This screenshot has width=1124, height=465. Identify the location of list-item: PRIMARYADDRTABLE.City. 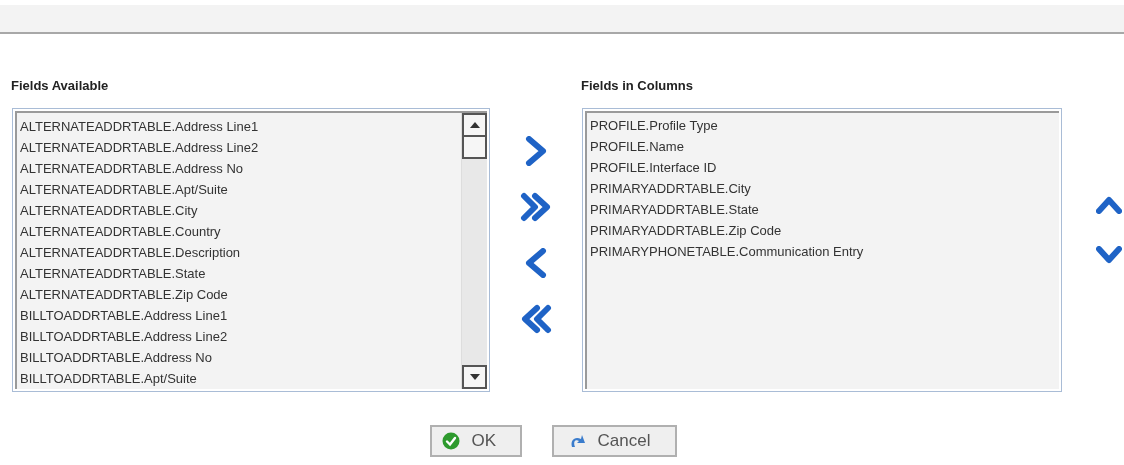
(670, 188).